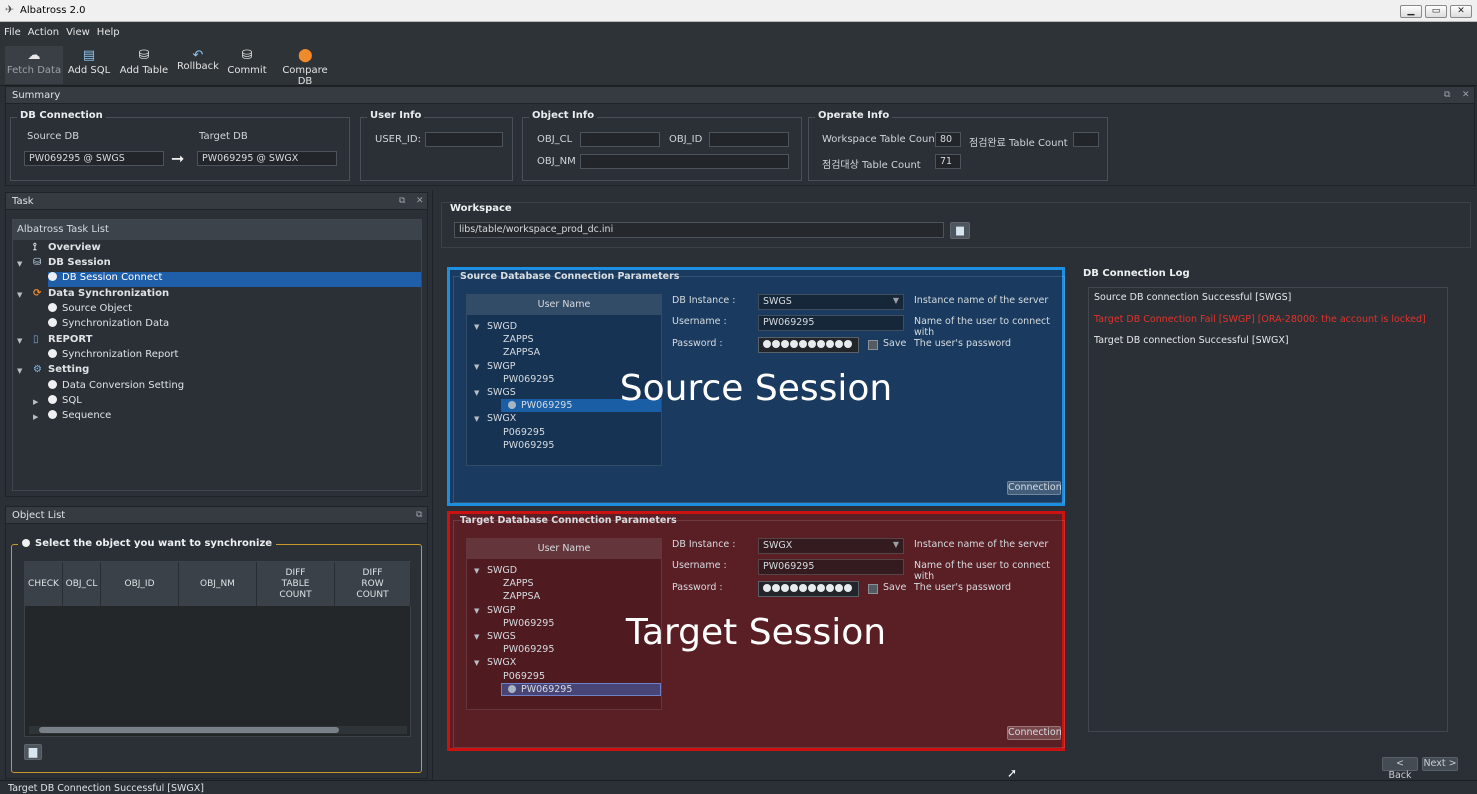 The width and height of the screenshot is (1477, 794). I want to click on column-header: OBJ_NM, so click(218, 584).